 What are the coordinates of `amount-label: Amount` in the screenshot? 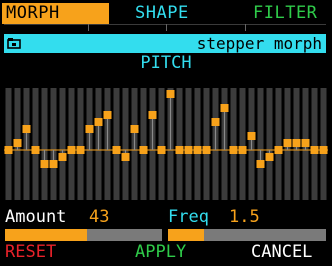 It's located at (36, 217).